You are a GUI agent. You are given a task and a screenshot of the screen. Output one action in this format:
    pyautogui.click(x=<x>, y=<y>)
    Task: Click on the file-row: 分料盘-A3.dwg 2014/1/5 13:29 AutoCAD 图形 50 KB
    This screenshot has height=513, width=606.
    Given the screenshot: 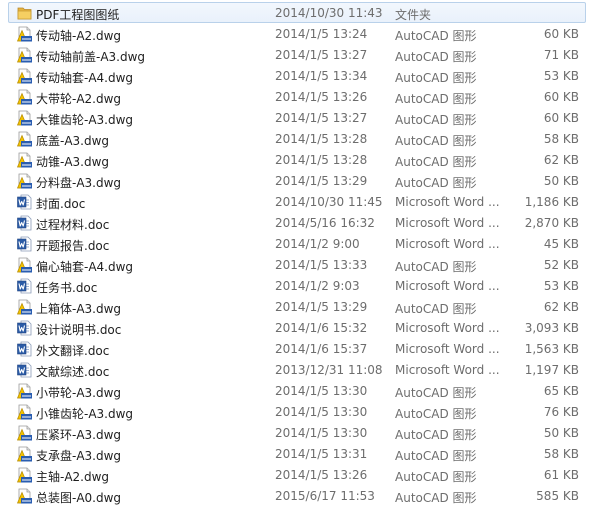 What is the action you would take?
    pyautogui.click(x=297, y=180)
    